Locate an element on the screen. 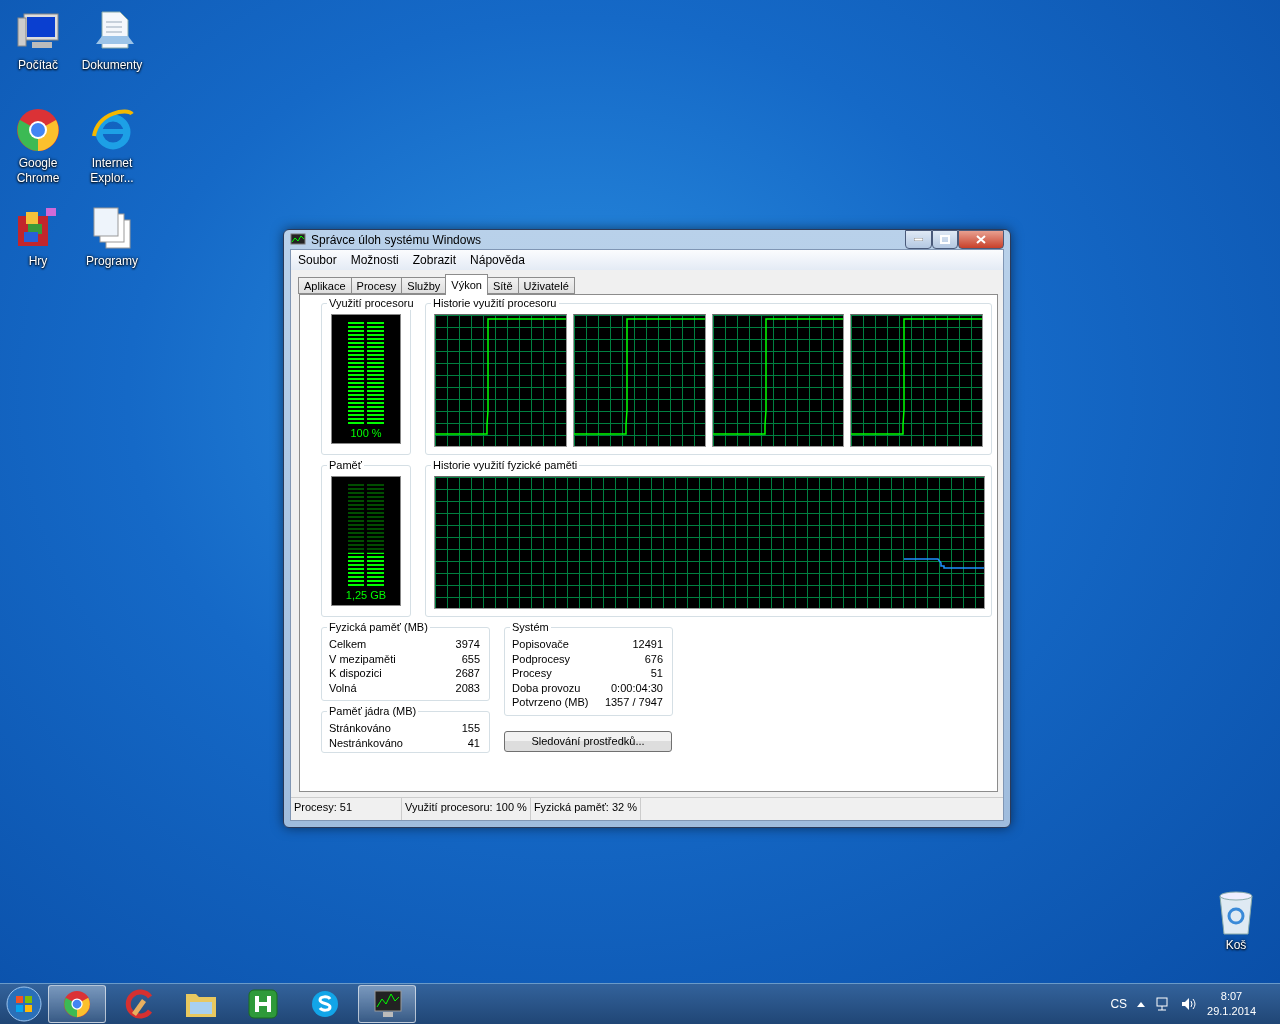 The image size is (1280, 1024). group-title: Fyzická paměť (MB) is located at coordinates (378, 627).